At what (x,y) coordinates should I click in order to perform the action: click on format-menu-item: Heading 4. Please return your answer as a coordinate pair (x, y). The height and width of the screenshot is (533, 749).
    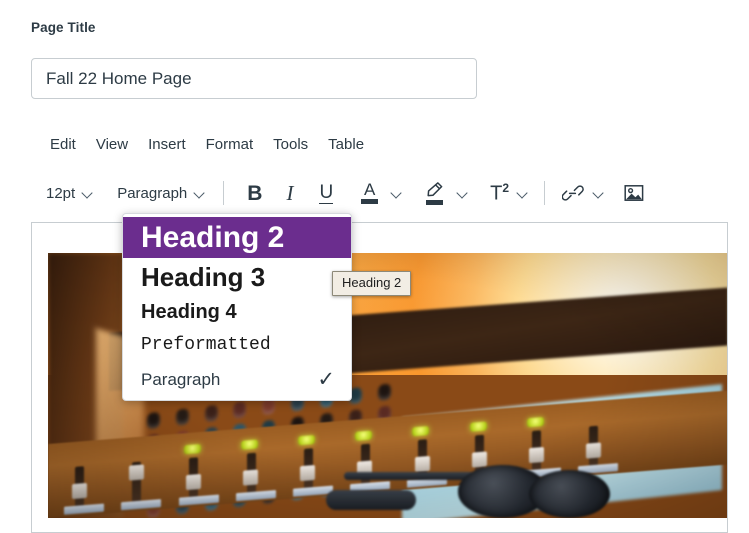
    Looking at the image, I should click on (237, 312).